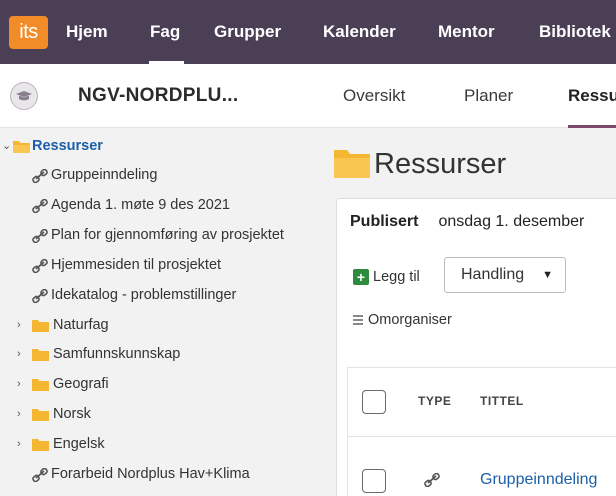  Describe the element at coordinates (547, 275) in the screenshot. I see `caret-down-icon: ▼` at that location.